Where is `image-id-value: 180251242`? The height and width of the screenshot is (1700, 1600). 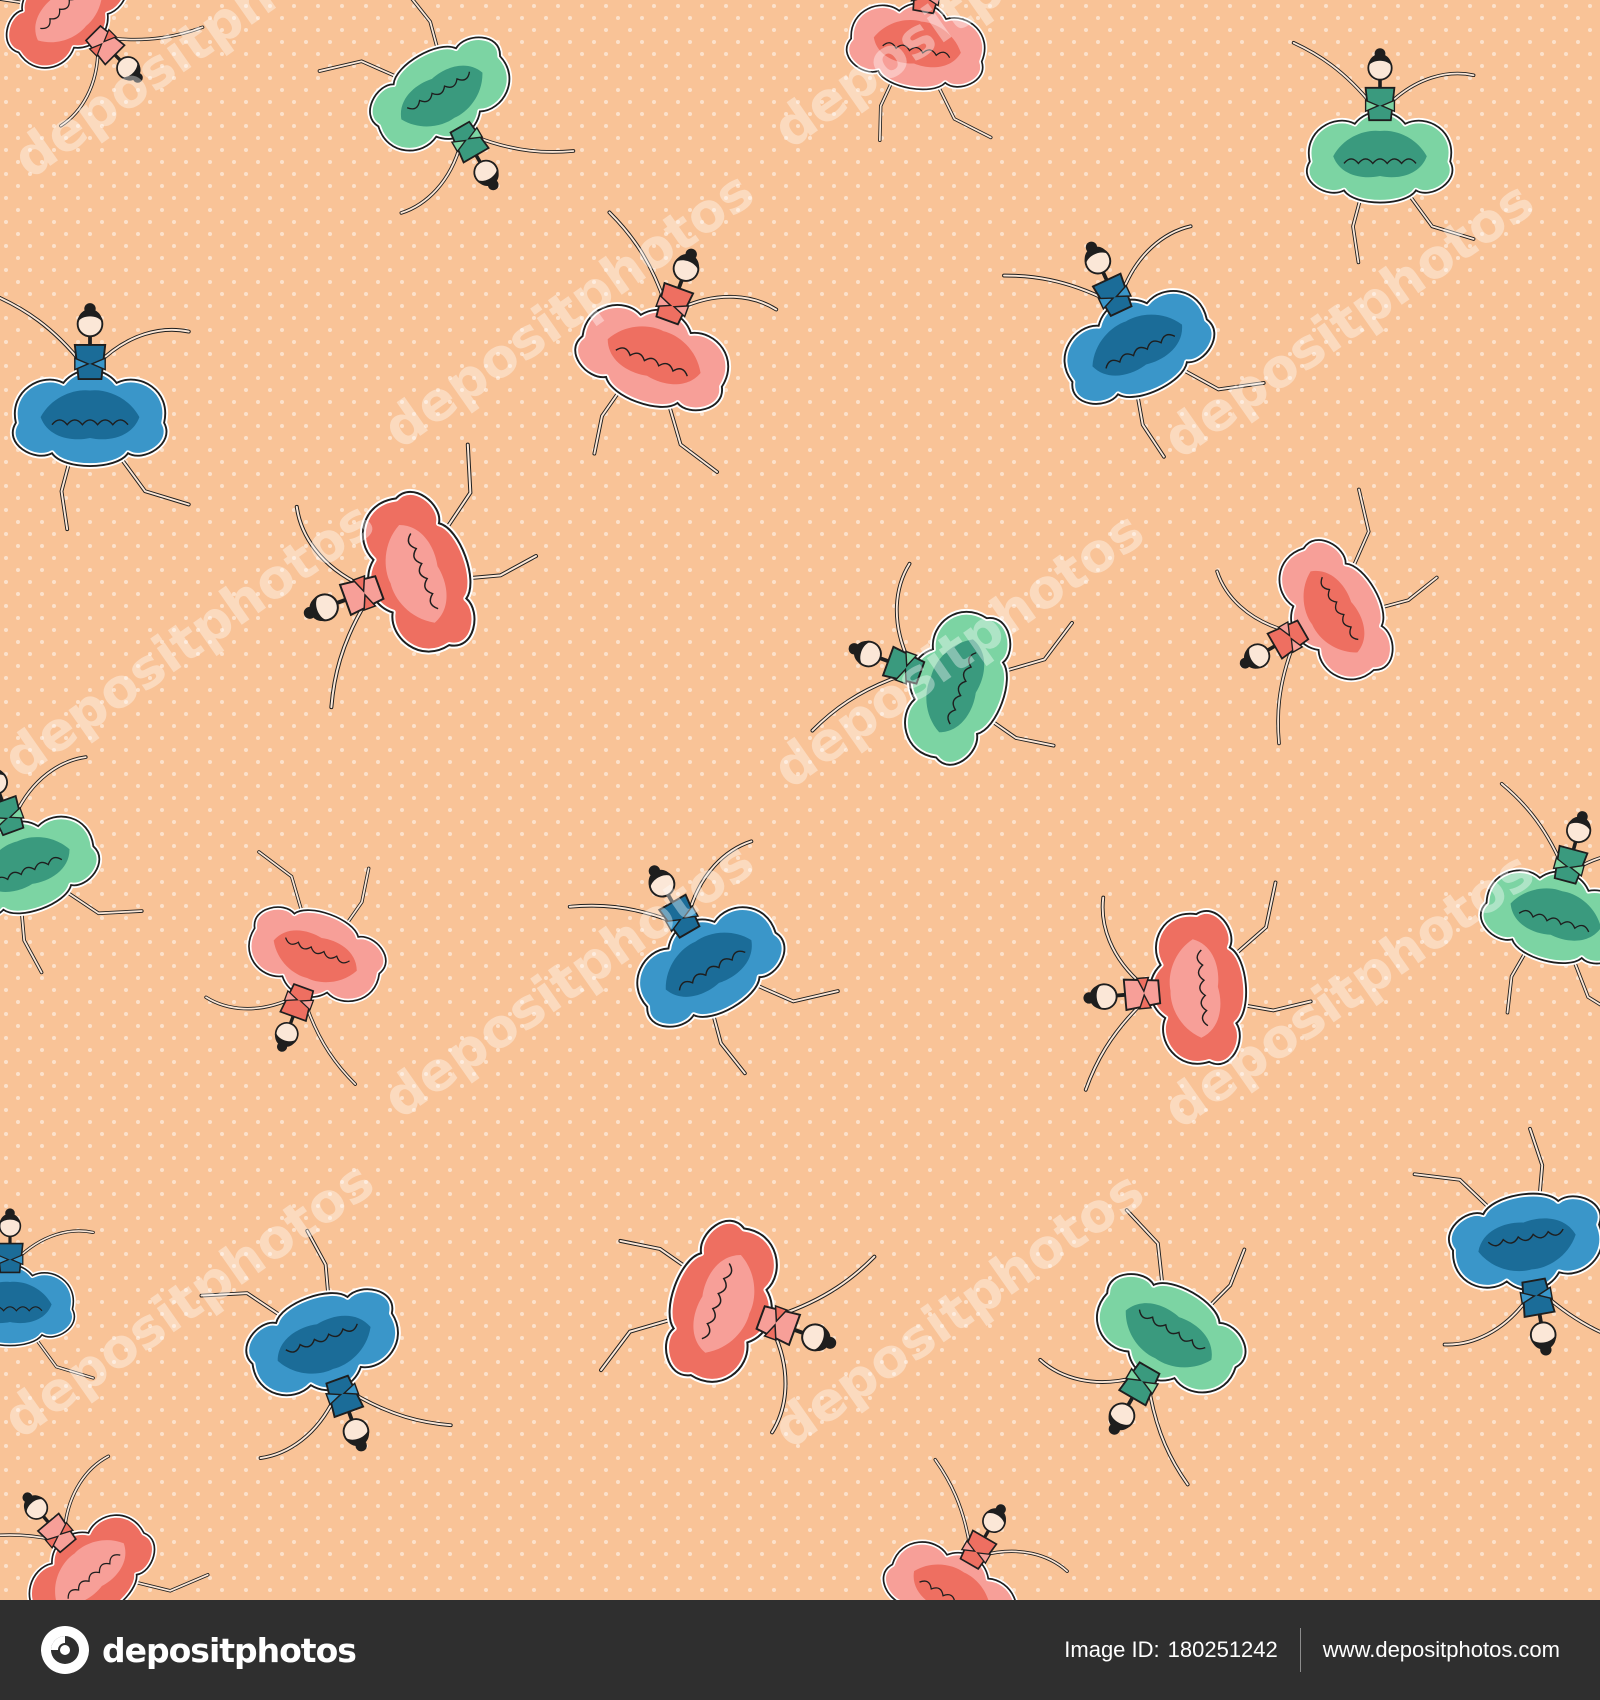
image-id-value: 180251242 is located at coordinates (1222, 1649).